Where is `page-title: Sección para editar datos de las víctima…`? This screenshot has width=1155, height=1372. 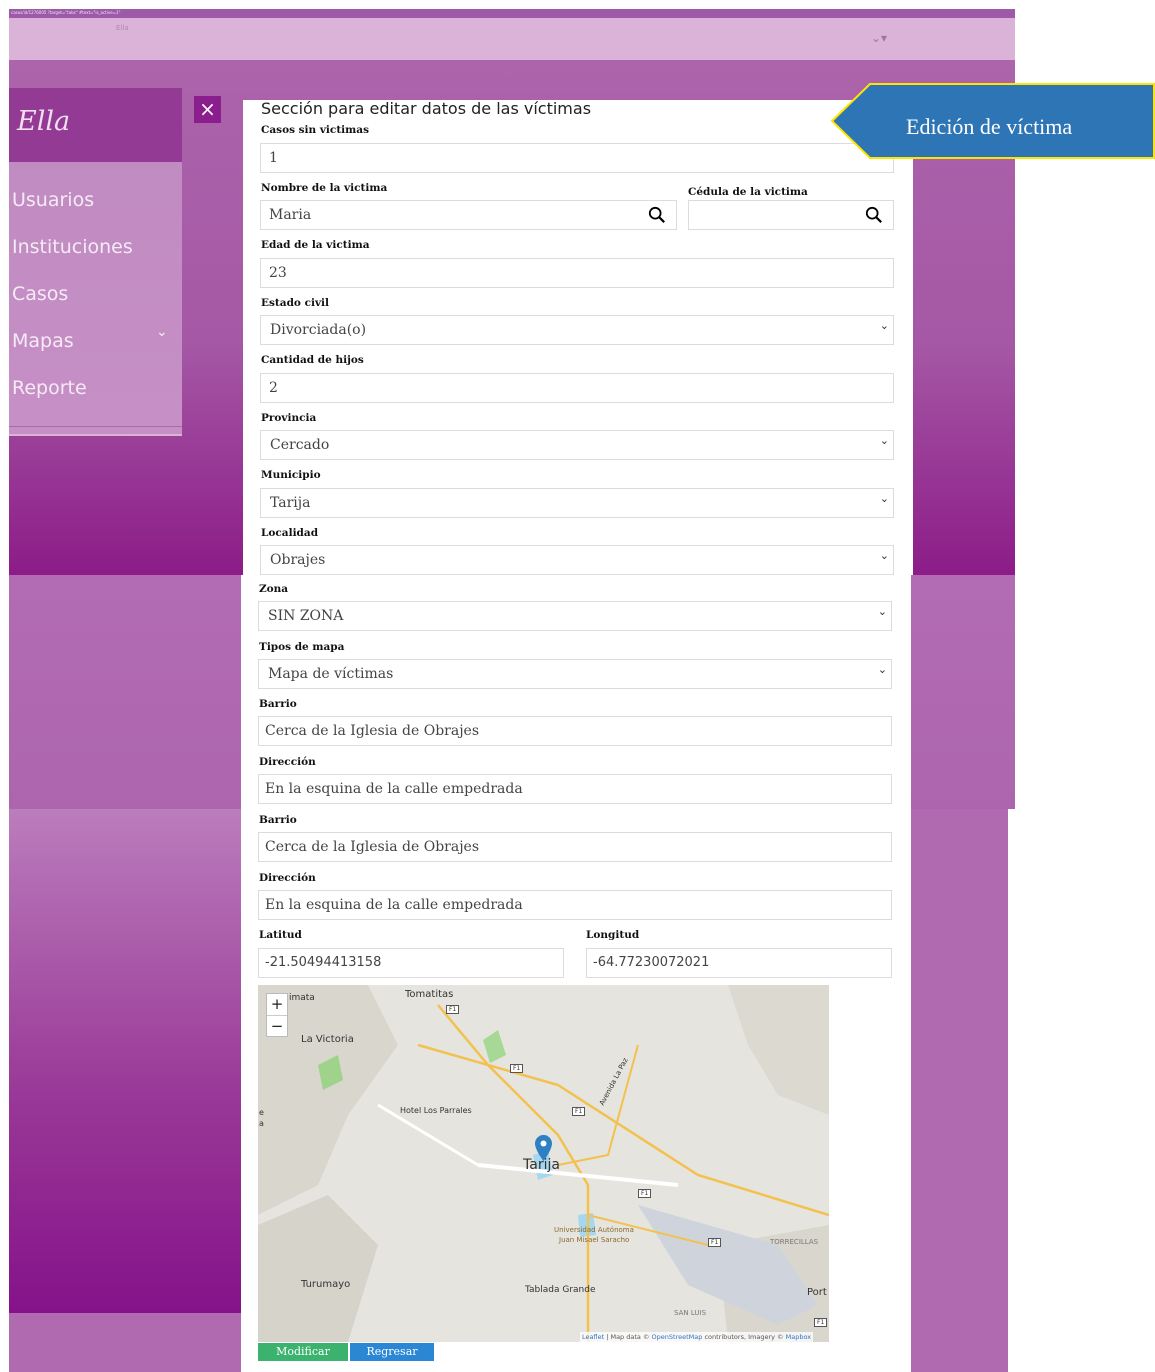 page-title: Sección para editar datos de las víctima… is located at coordinates (426, 108).